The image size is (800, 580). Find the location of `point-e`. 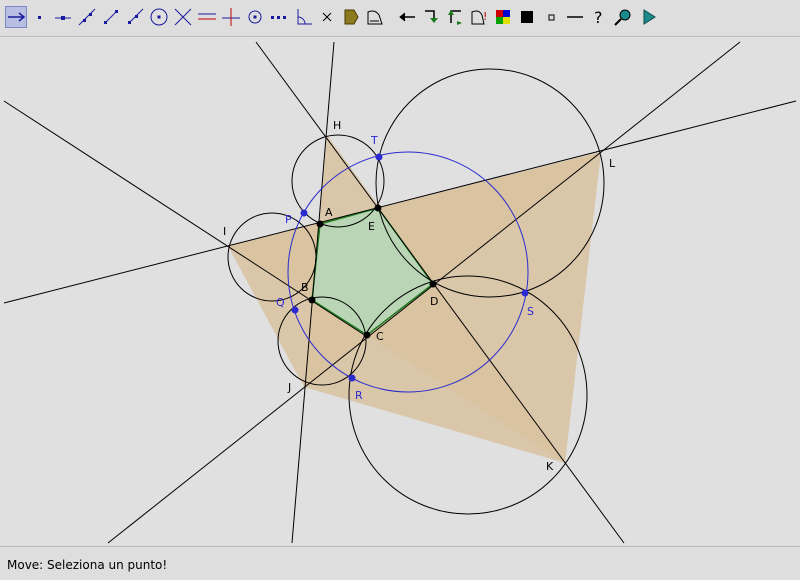

point-e is located at coordinates (378, 208).